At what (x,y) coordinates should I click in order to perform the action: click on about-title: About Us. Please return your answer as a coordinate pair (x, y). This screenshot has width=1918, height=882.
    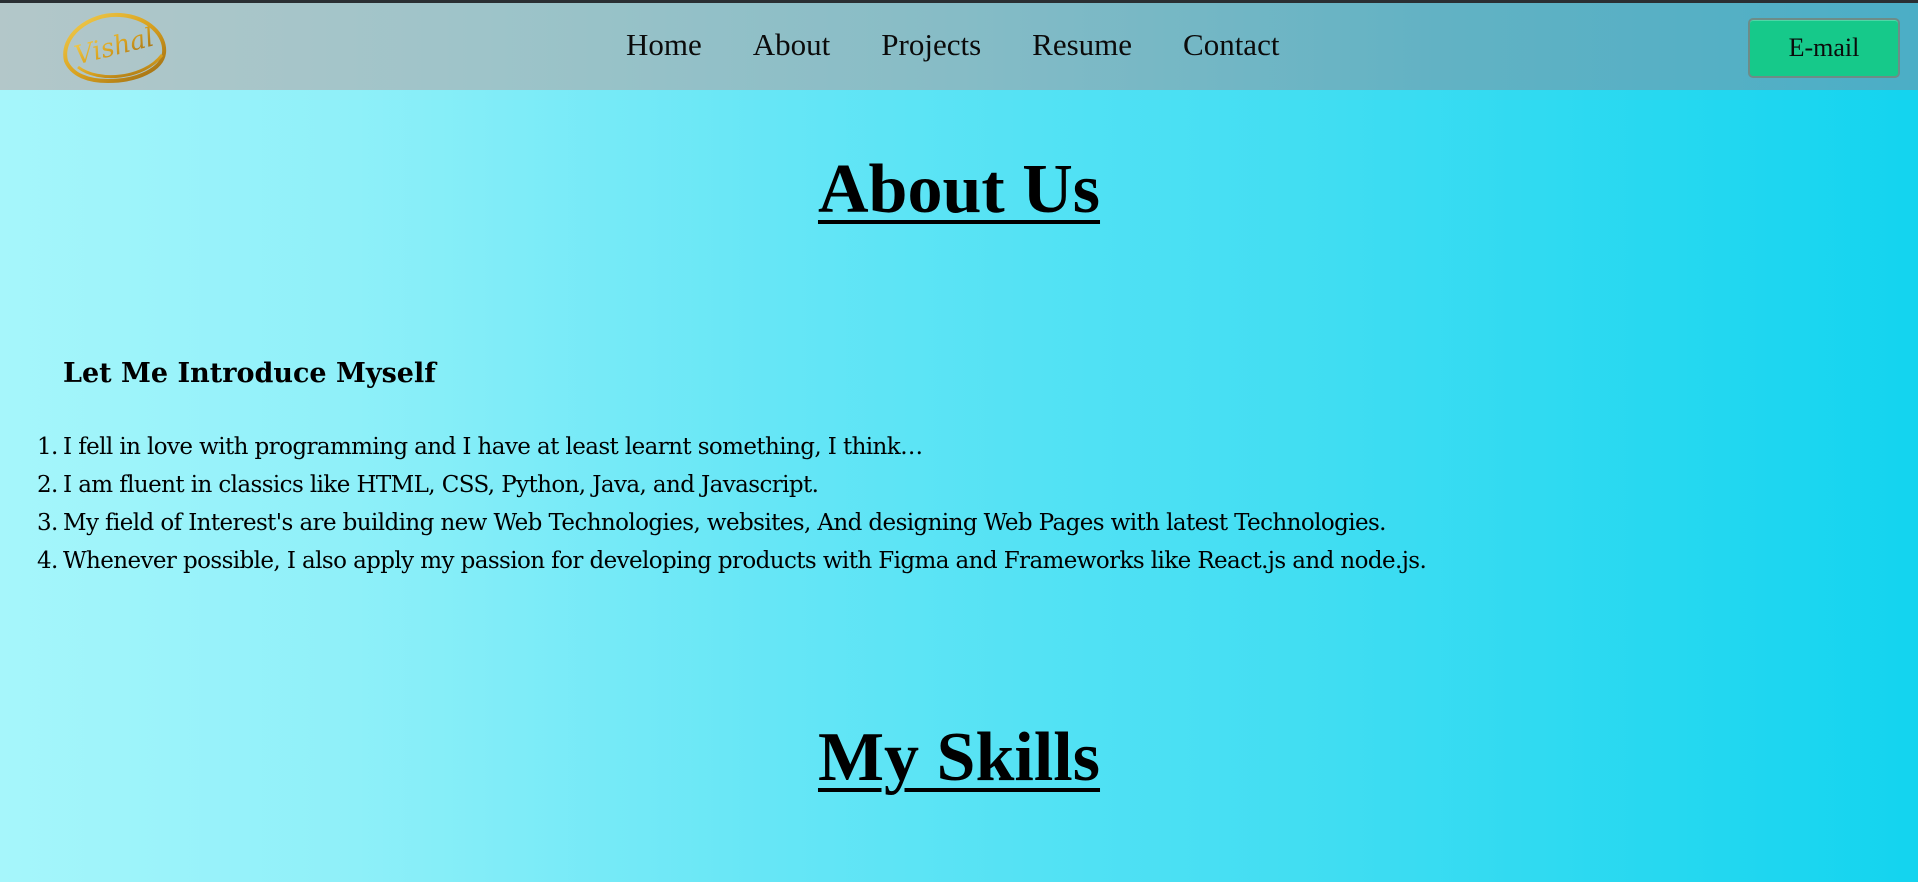
    Looking at the image, I should click on (959, 189).